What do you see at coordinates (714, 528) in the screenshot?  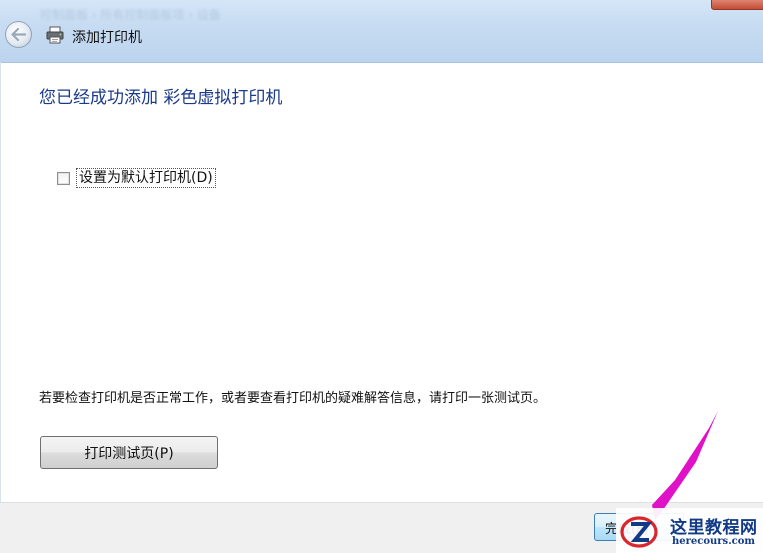 I see `watermark-name: 这里教程网` at bounding box center [714, 528].